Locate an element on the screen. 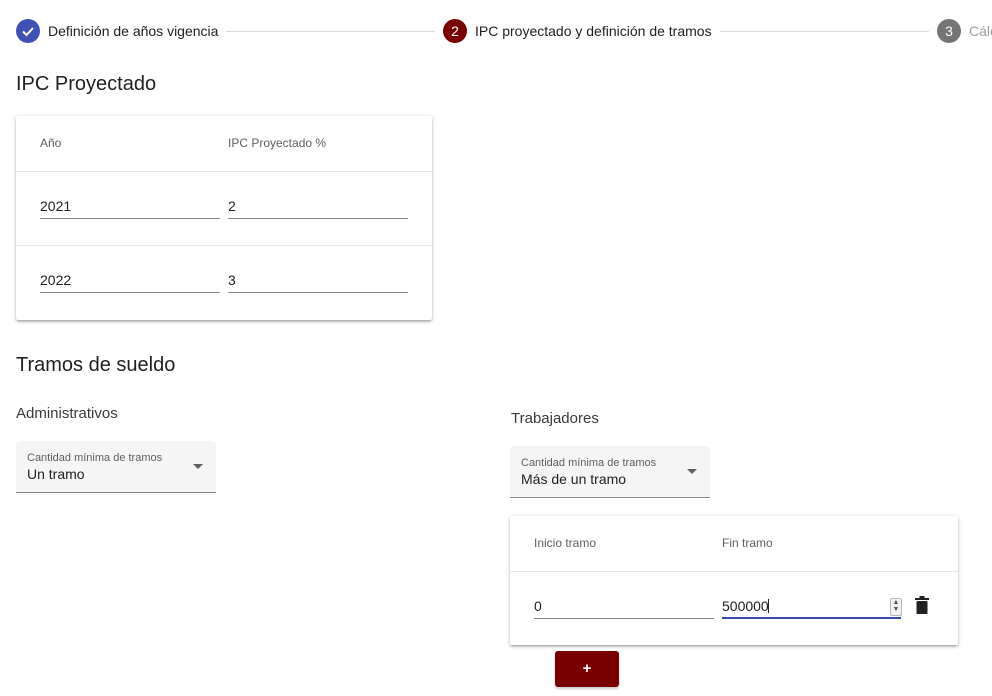 The height and width of the screenshot is (696, 992). ipc-field-2022 is located at coordinates (318, 281).